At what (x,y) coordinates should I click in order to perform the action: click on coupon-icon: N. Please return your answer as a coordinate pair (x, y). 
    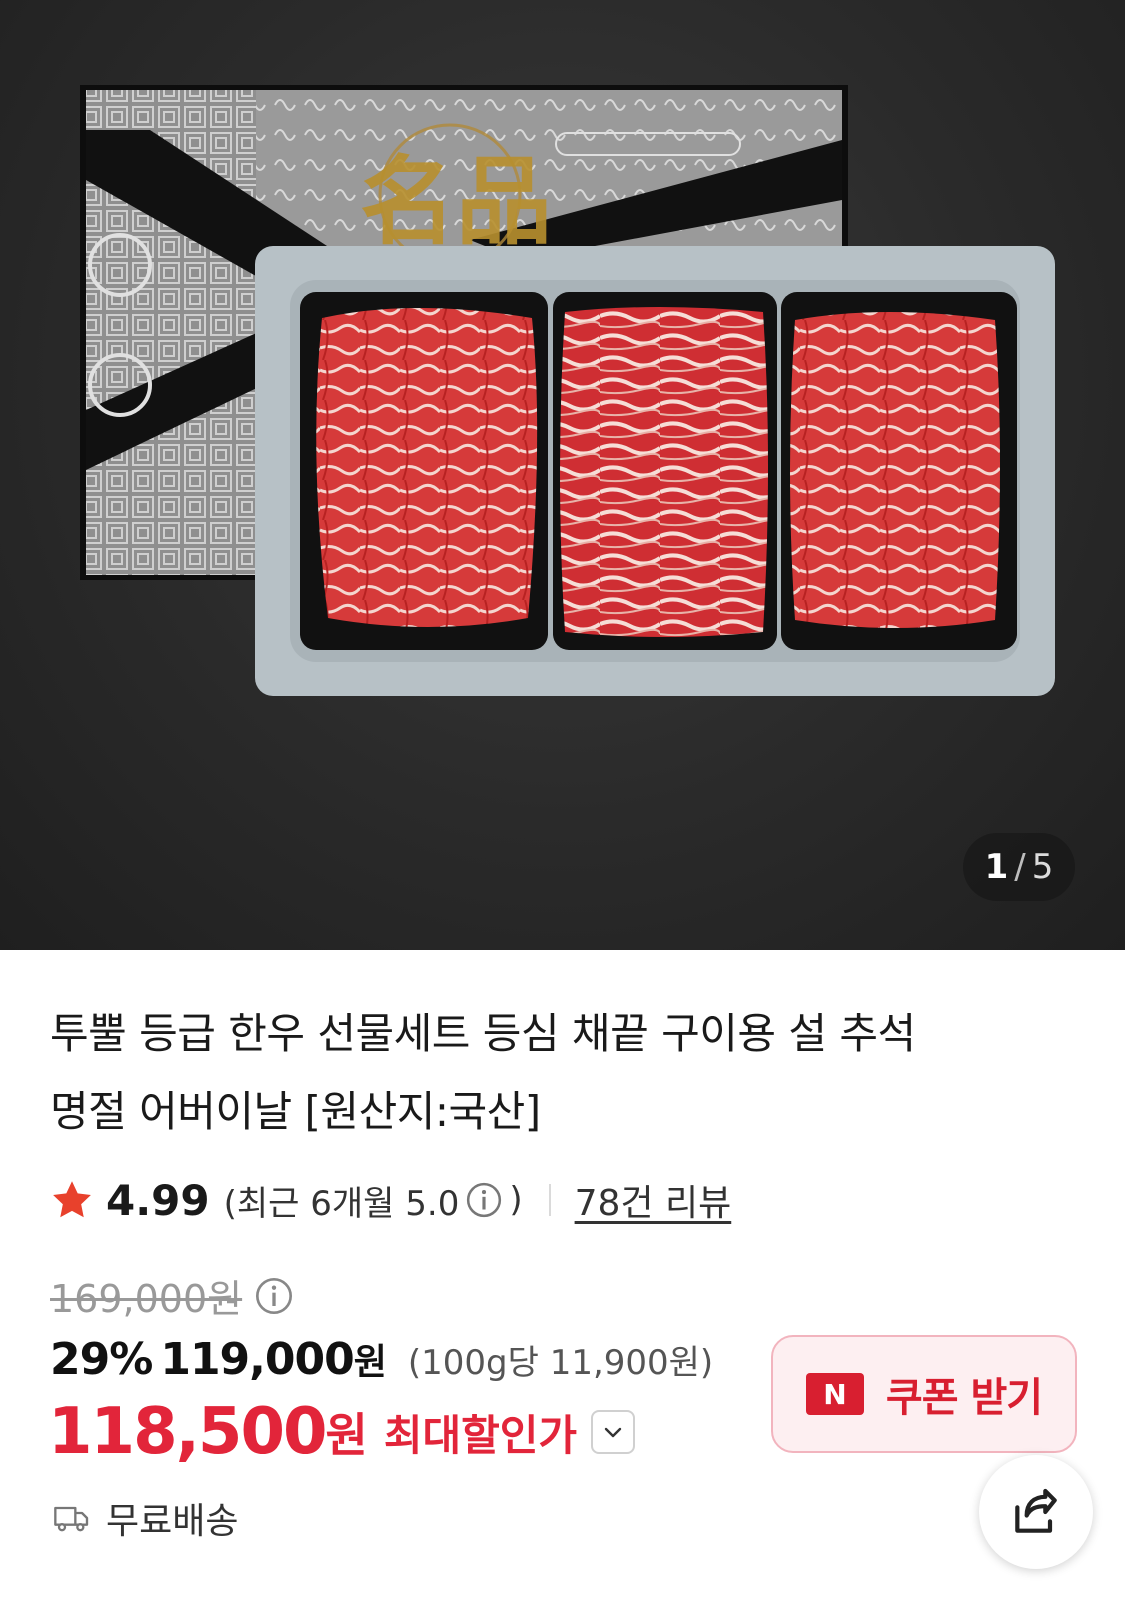
    Looking at the image, I should click on (834, 1394).